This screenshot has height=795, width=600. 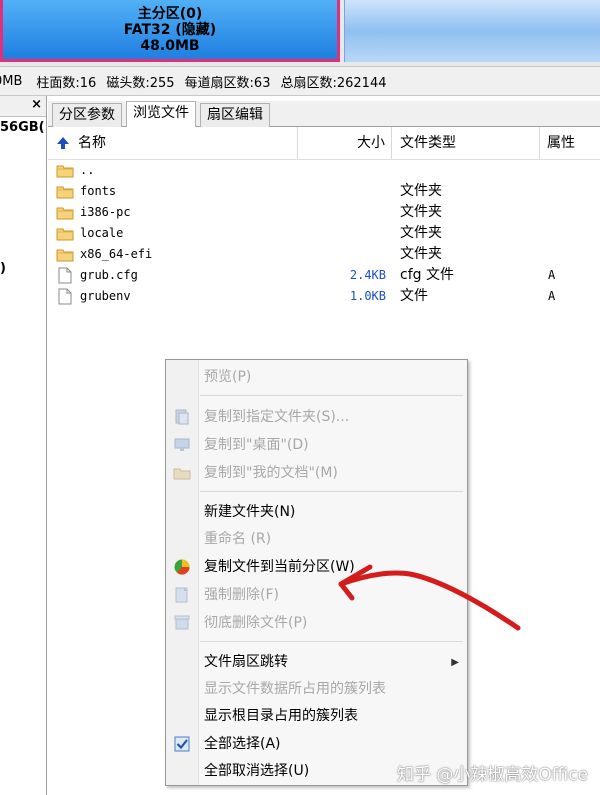 I want to click on column-type-label: 文件类型, so click(x=428, y=143).